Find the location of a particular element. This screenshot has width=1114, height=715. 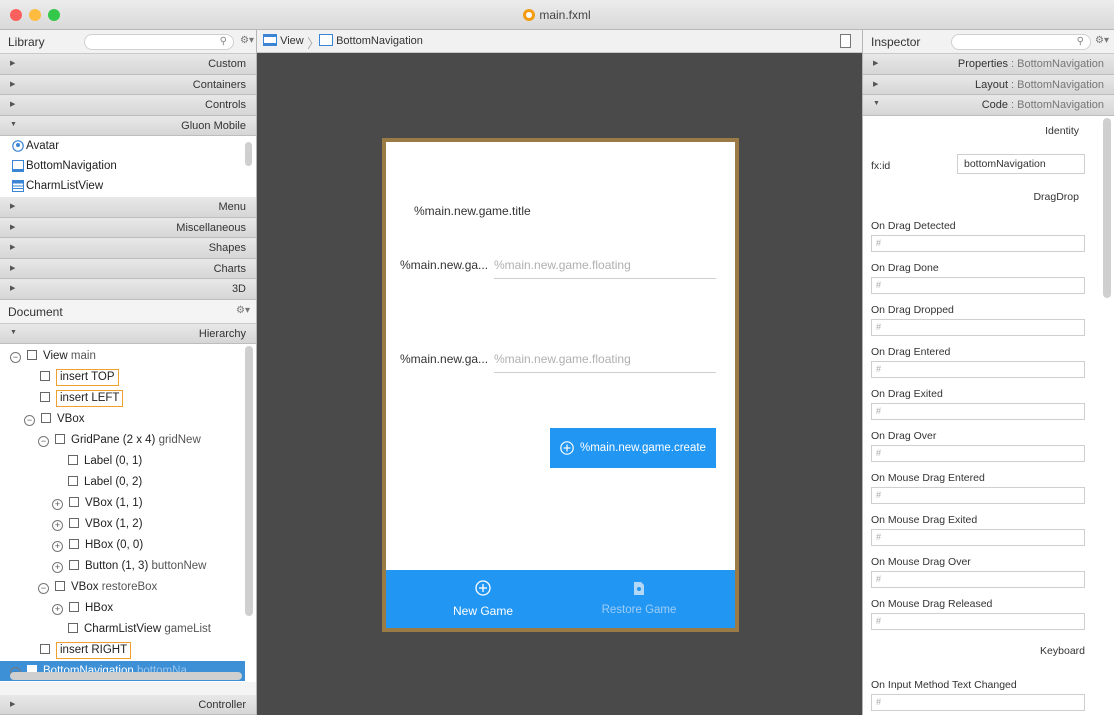

library-section-bottom-1: ▶ Miscellaneous is located at coordinates (128, 227).